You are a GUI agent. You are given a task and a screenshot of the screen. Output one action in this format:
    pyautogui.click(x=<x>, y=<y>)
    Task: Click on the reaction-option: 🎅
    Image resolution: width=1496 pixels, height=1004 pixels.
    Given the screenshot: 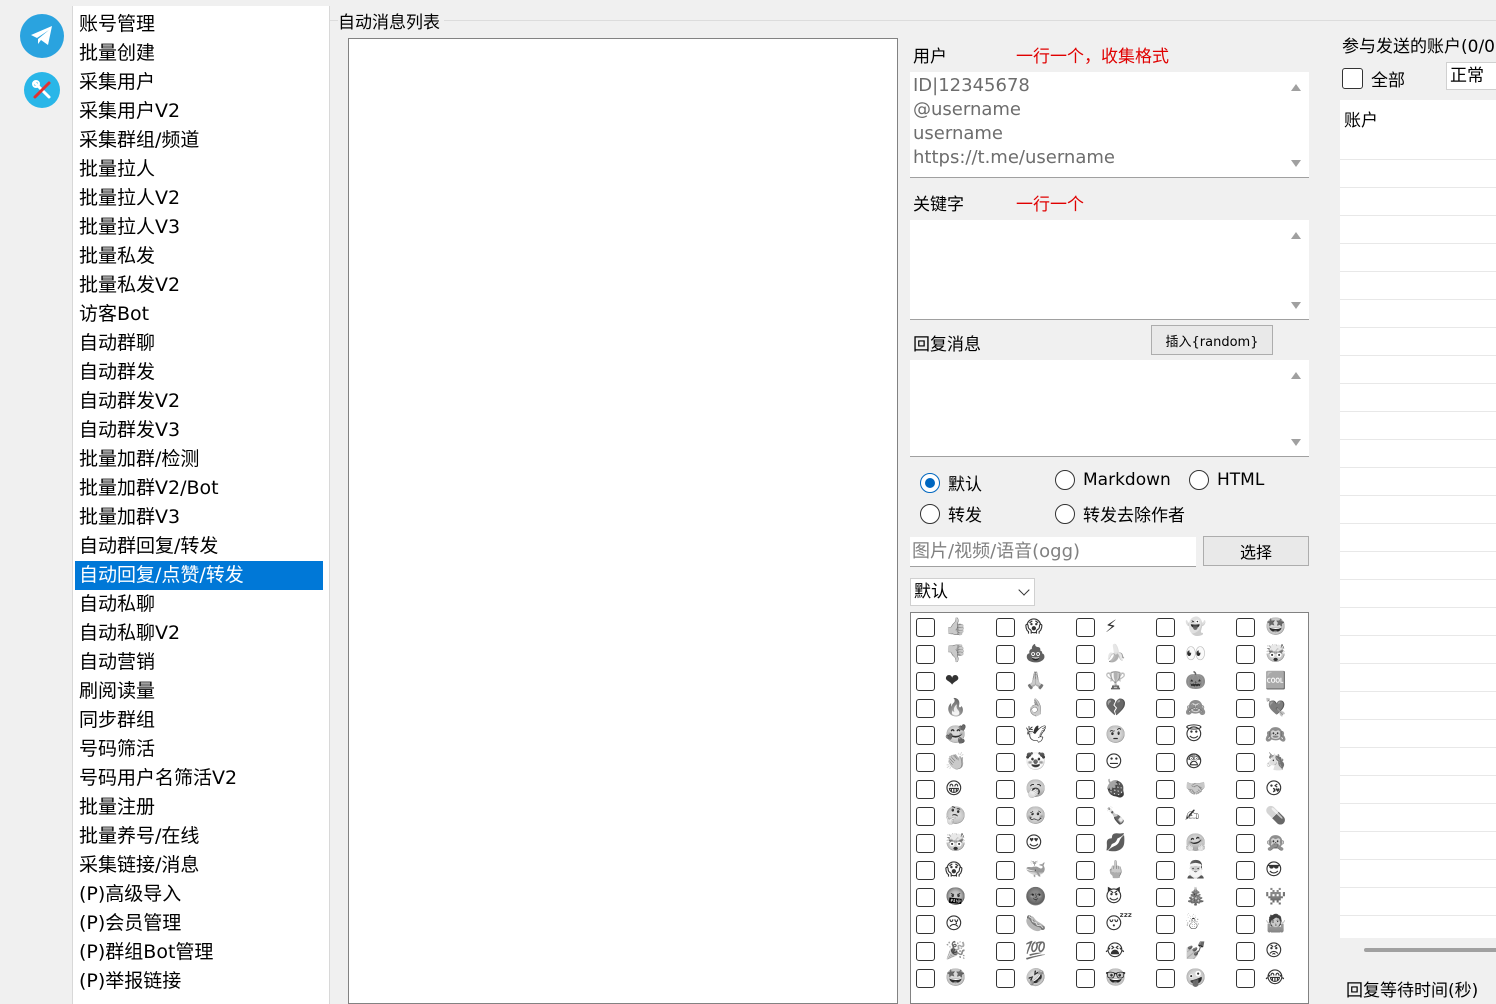 What is the action you would take?
    pyautogui.click(x=1193, y=870)
    